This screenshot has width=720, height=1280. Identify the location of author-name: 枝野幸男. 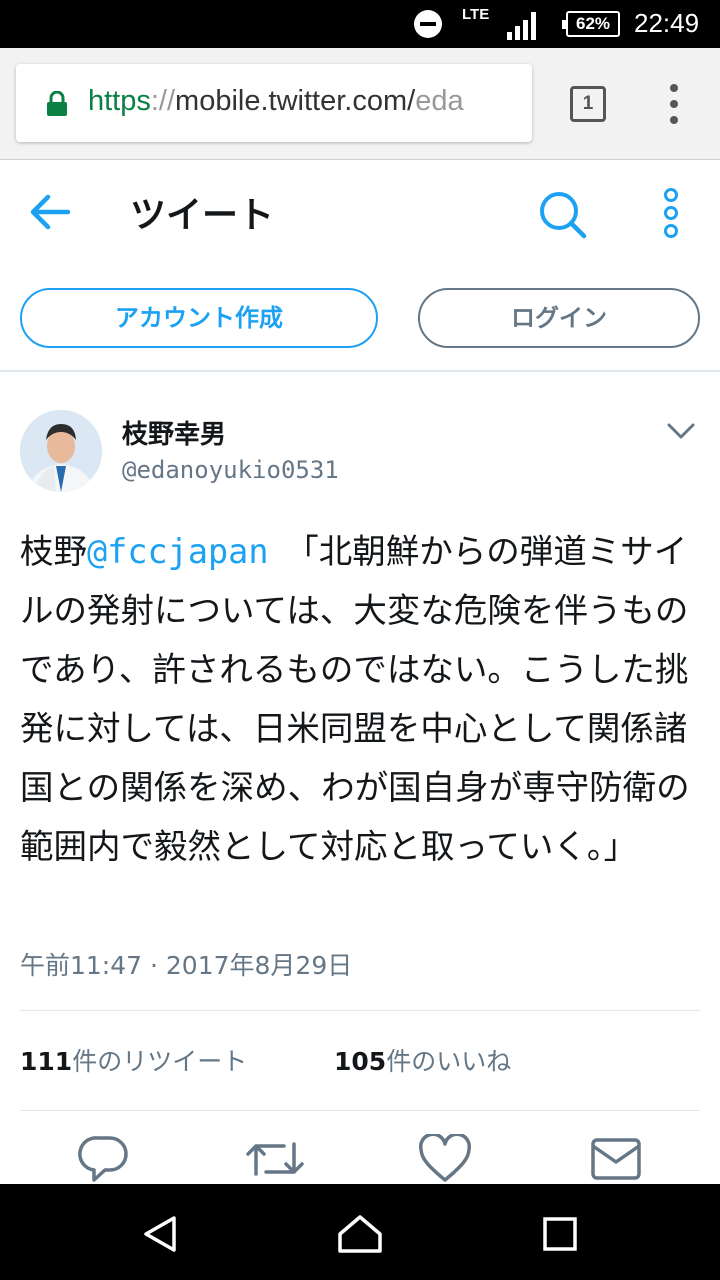
(174, 432).